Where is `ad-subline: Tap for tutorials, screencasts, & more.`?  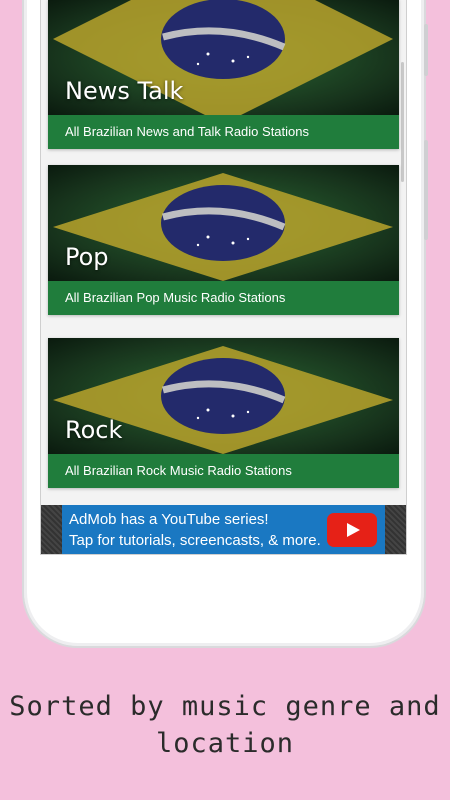
ad-subline: Tap for tutorials, screencasts, & more. is located at coordinates (195, 540).